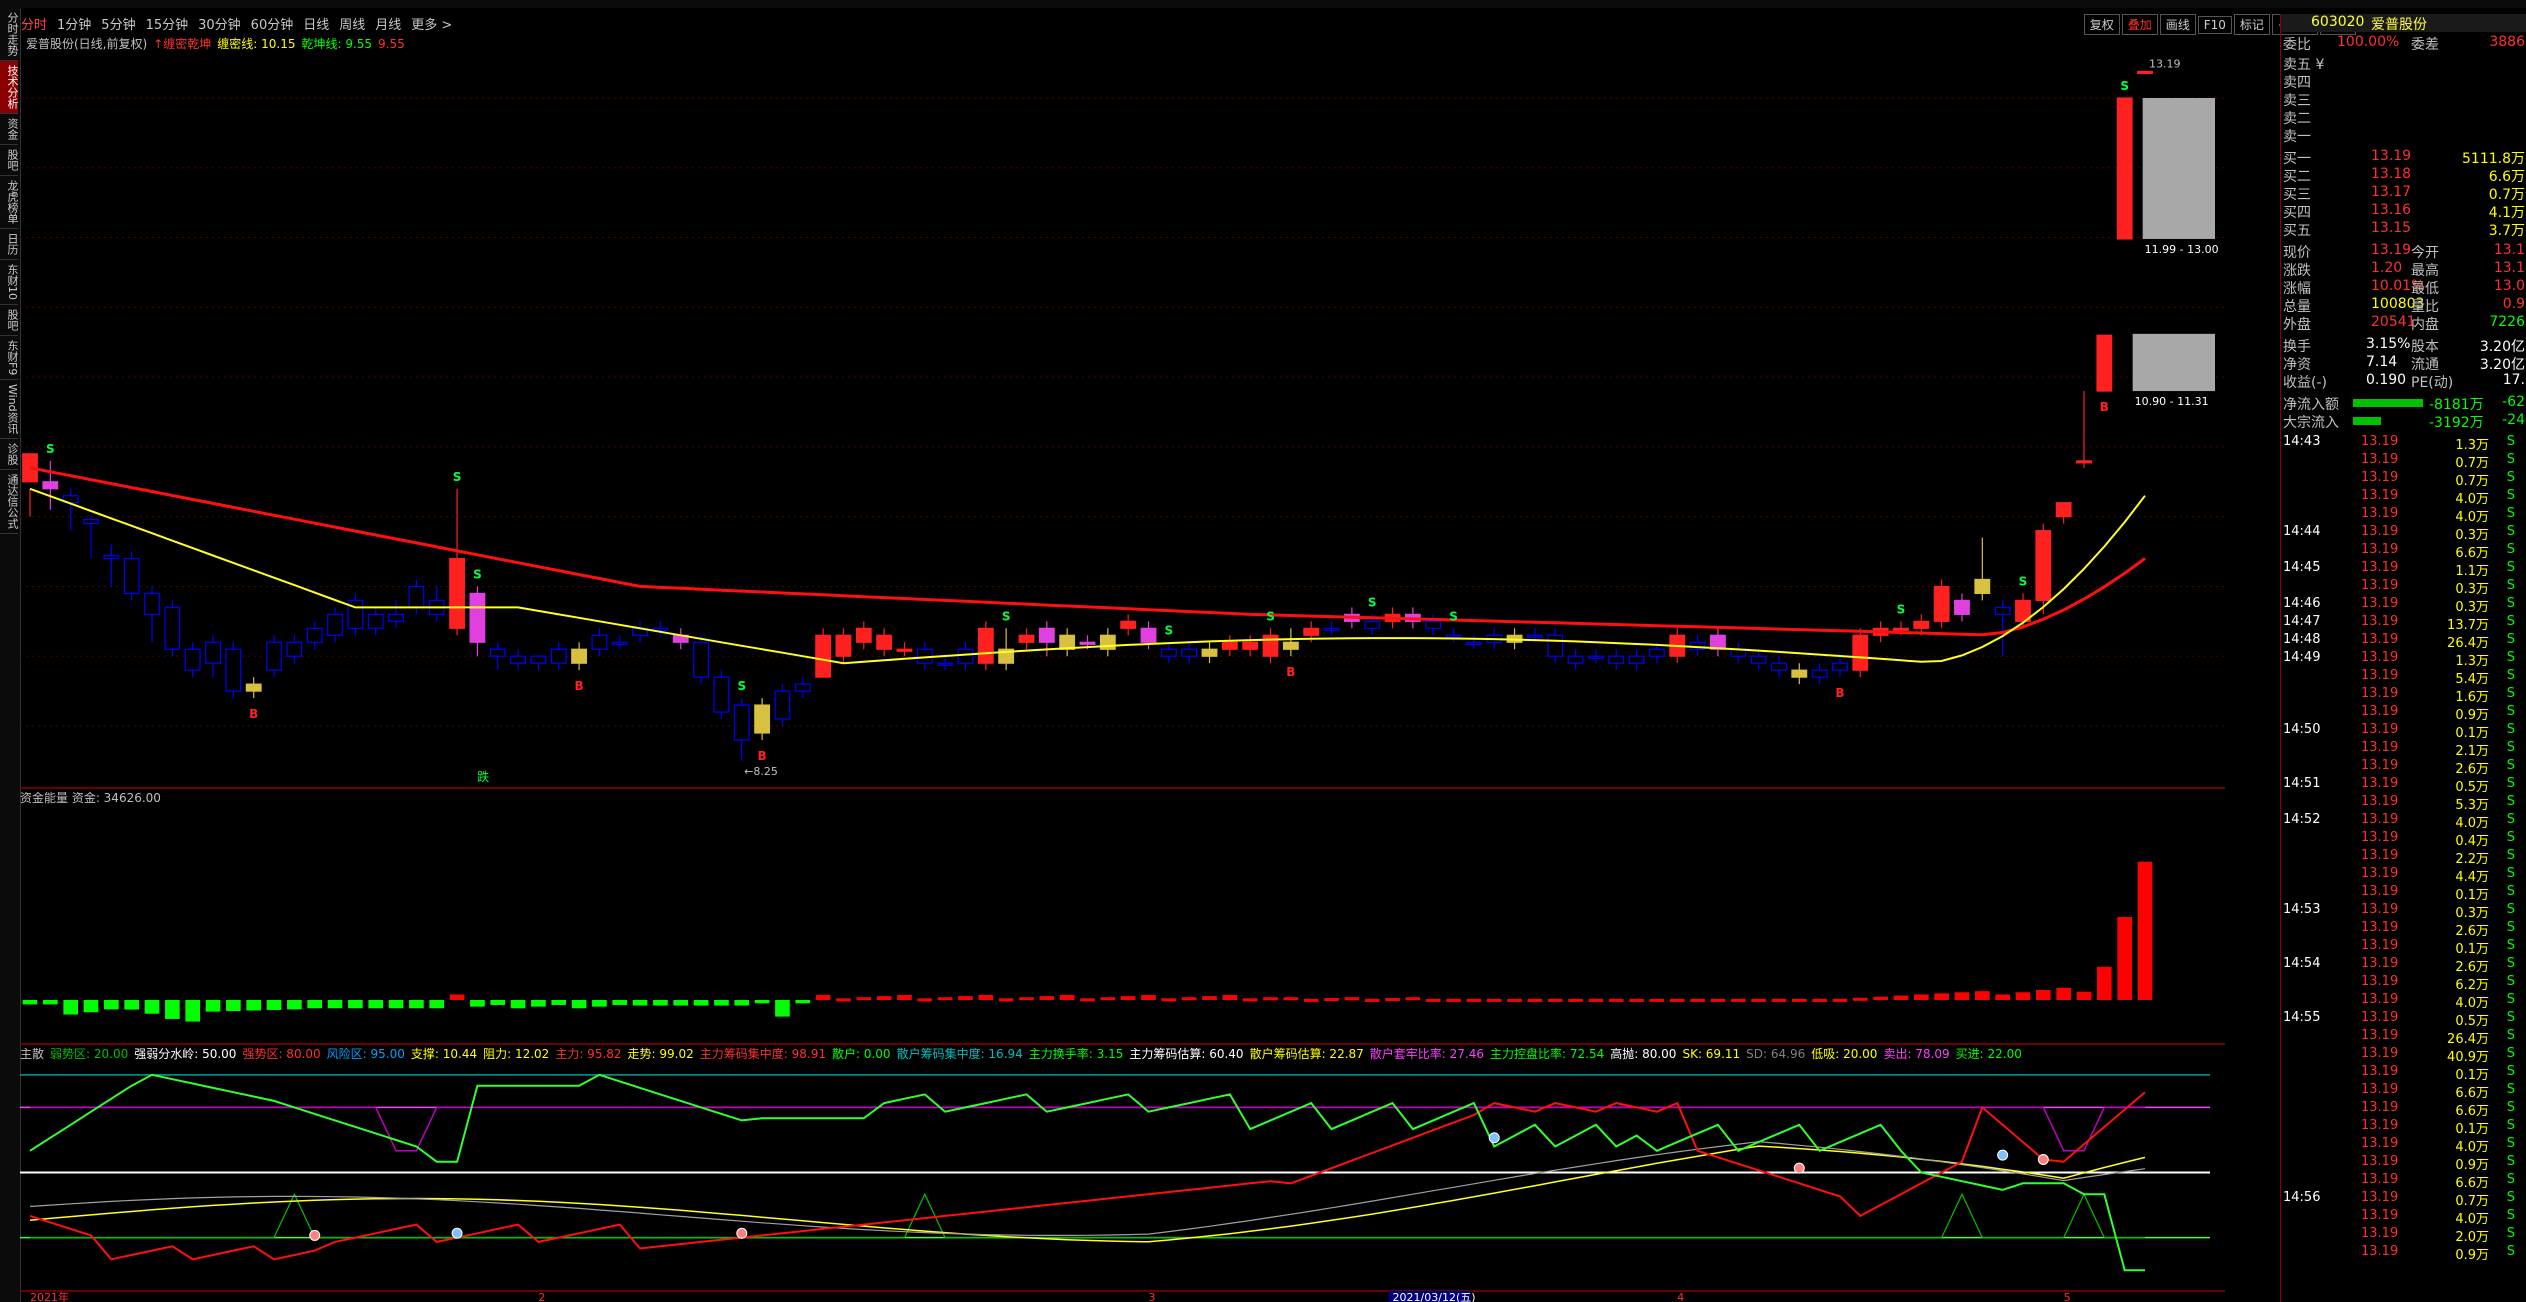  Describe the element at coordinates (2403, 497) in the screenshot. I see `tick-row: 13.19 4.0万 S` at that location.